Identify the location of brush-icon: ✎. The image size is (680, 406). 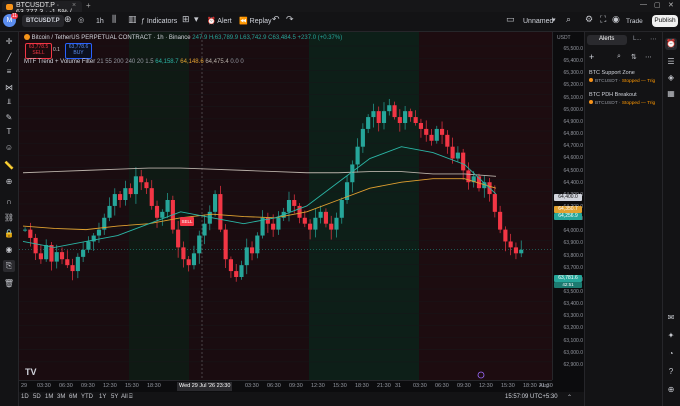
(9, 118).